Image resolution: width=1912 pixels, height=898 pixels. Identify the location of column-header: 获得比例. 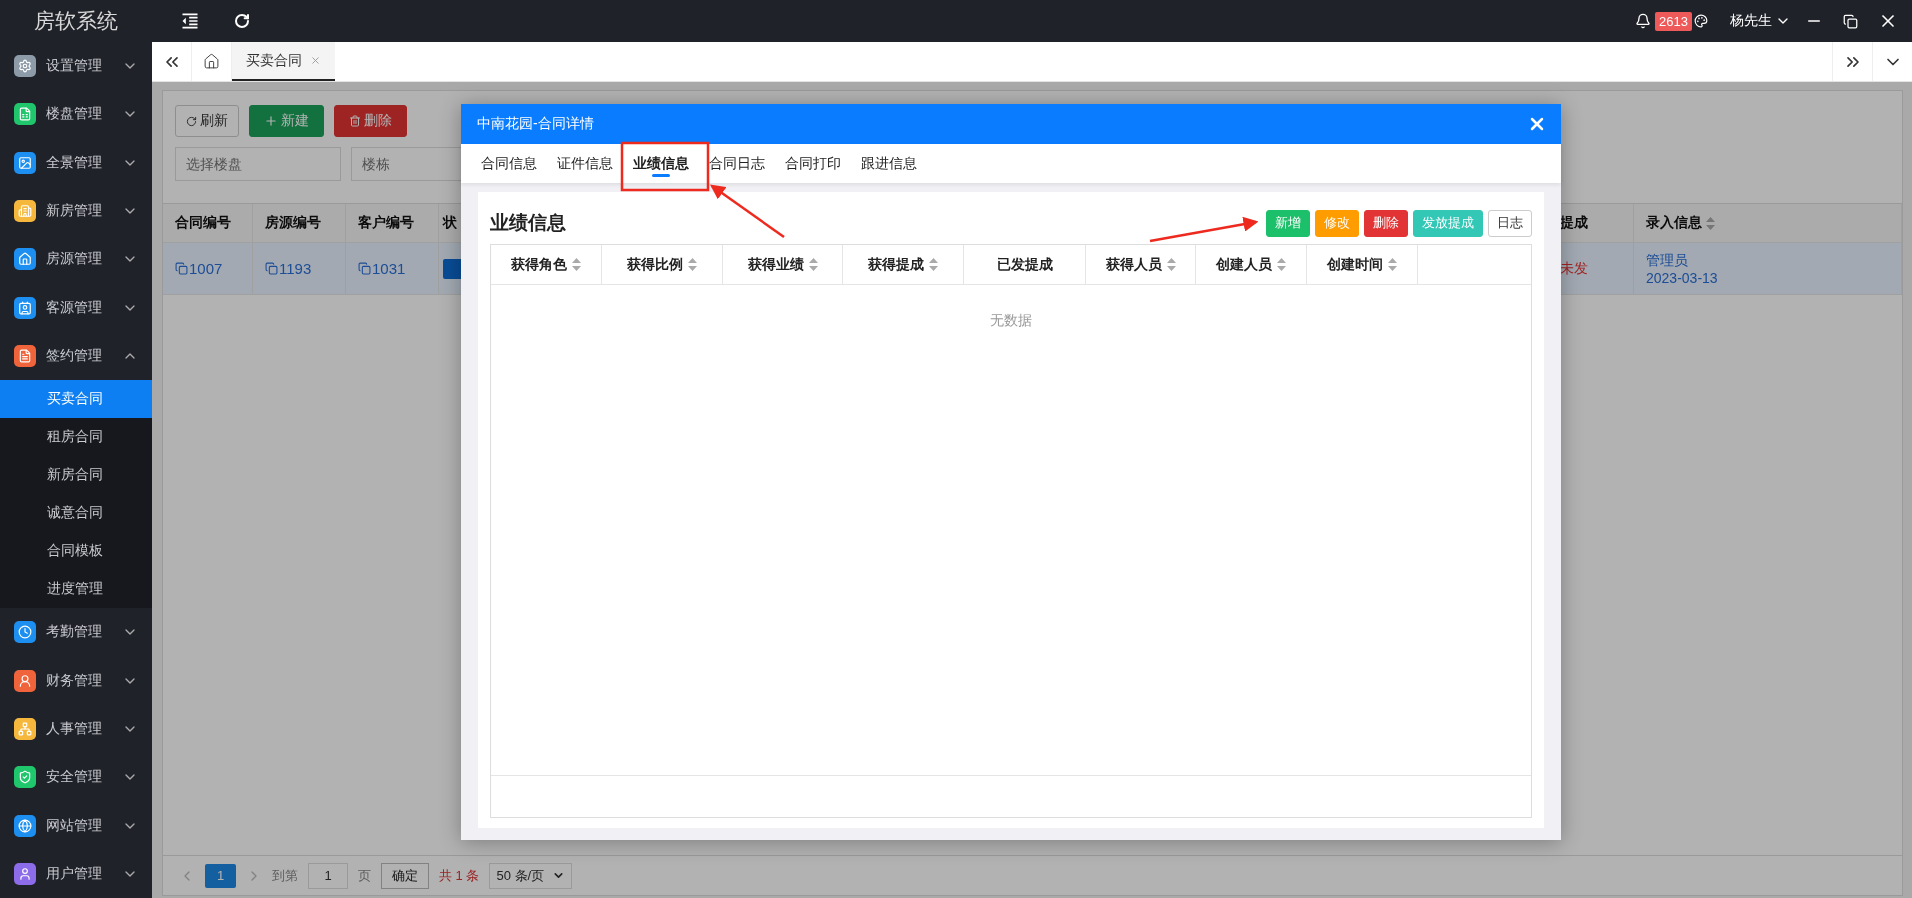
(655, 264).